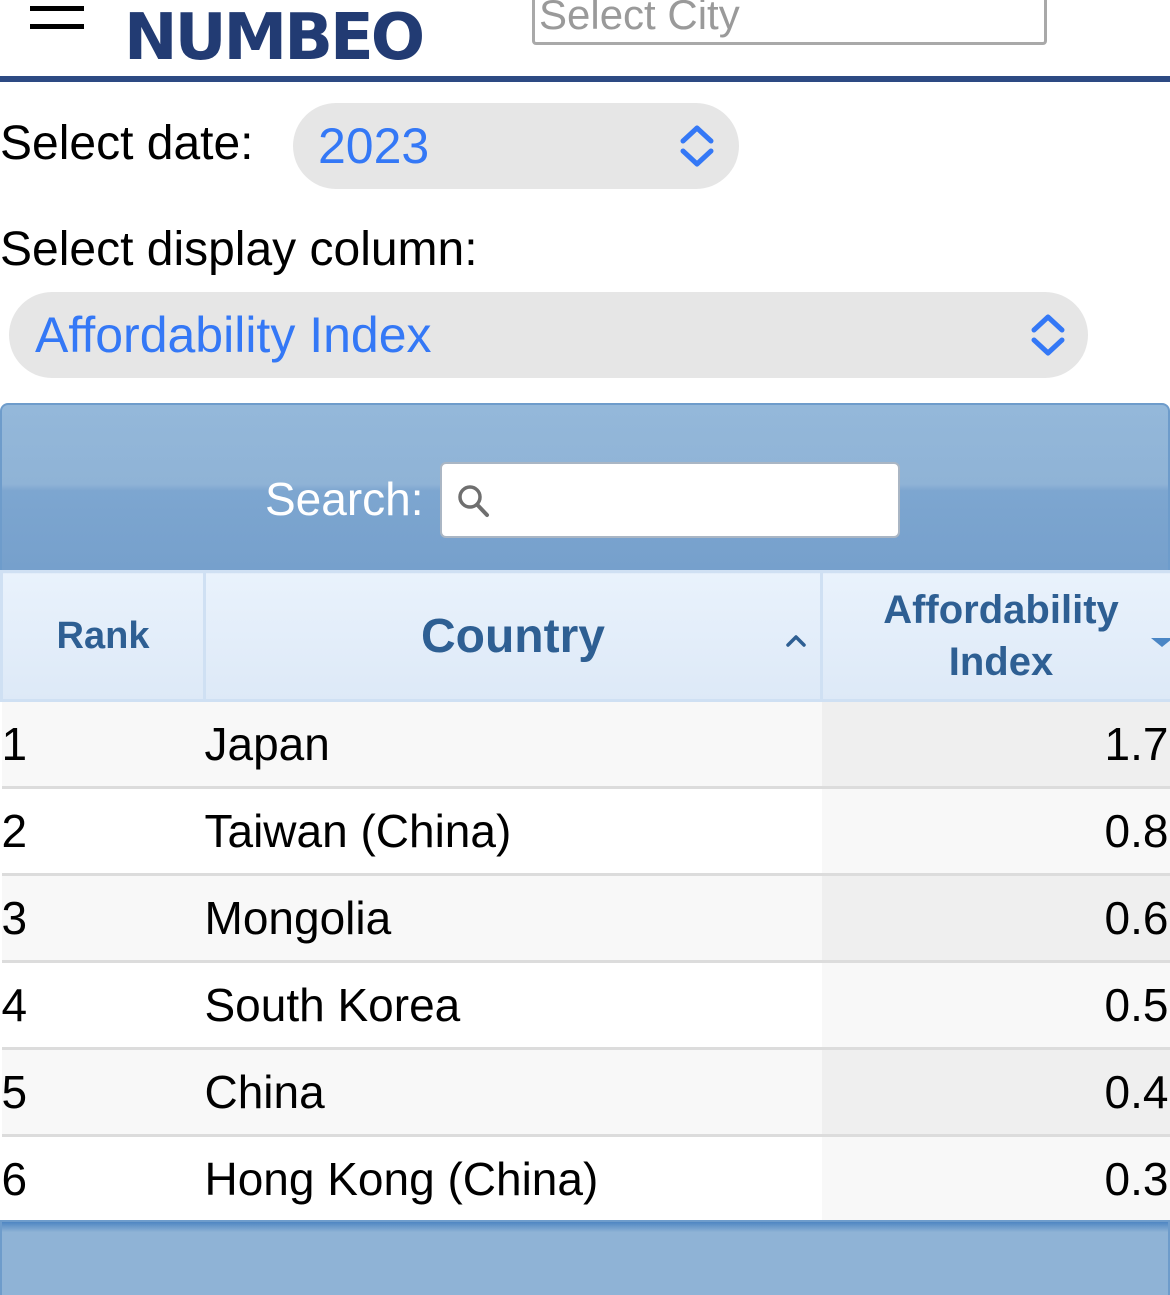 The width and height of the screenshot is (1170, 1295). What do you see at coordinates (1160, 642) in the screenshot?
I see `sort-descending-icon` at bounding box center [1160, 642].